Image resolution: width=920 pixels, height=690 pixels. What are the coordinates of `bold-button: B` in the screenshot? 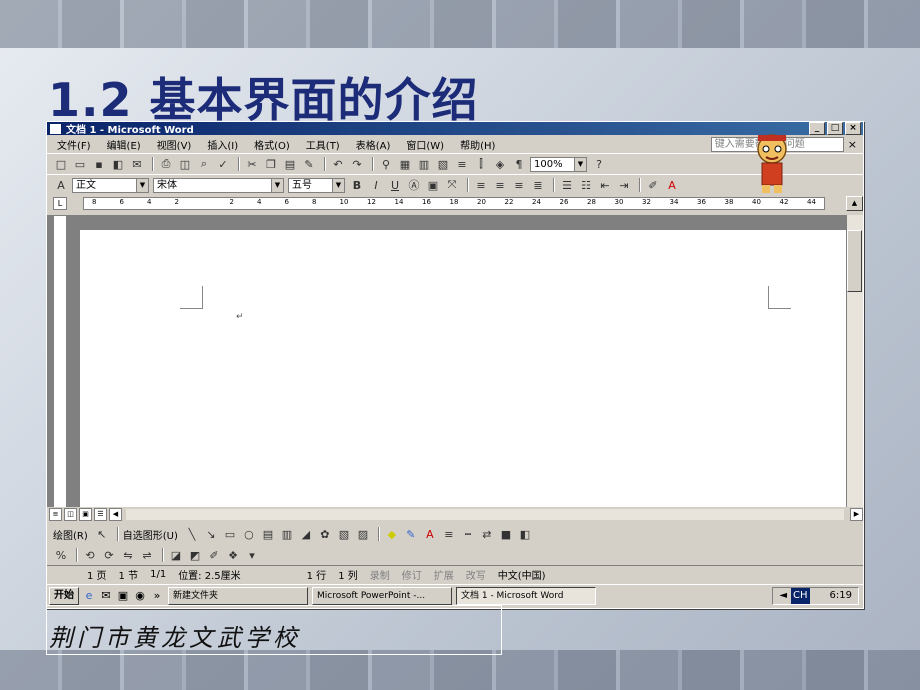 It's located at (357, 185).